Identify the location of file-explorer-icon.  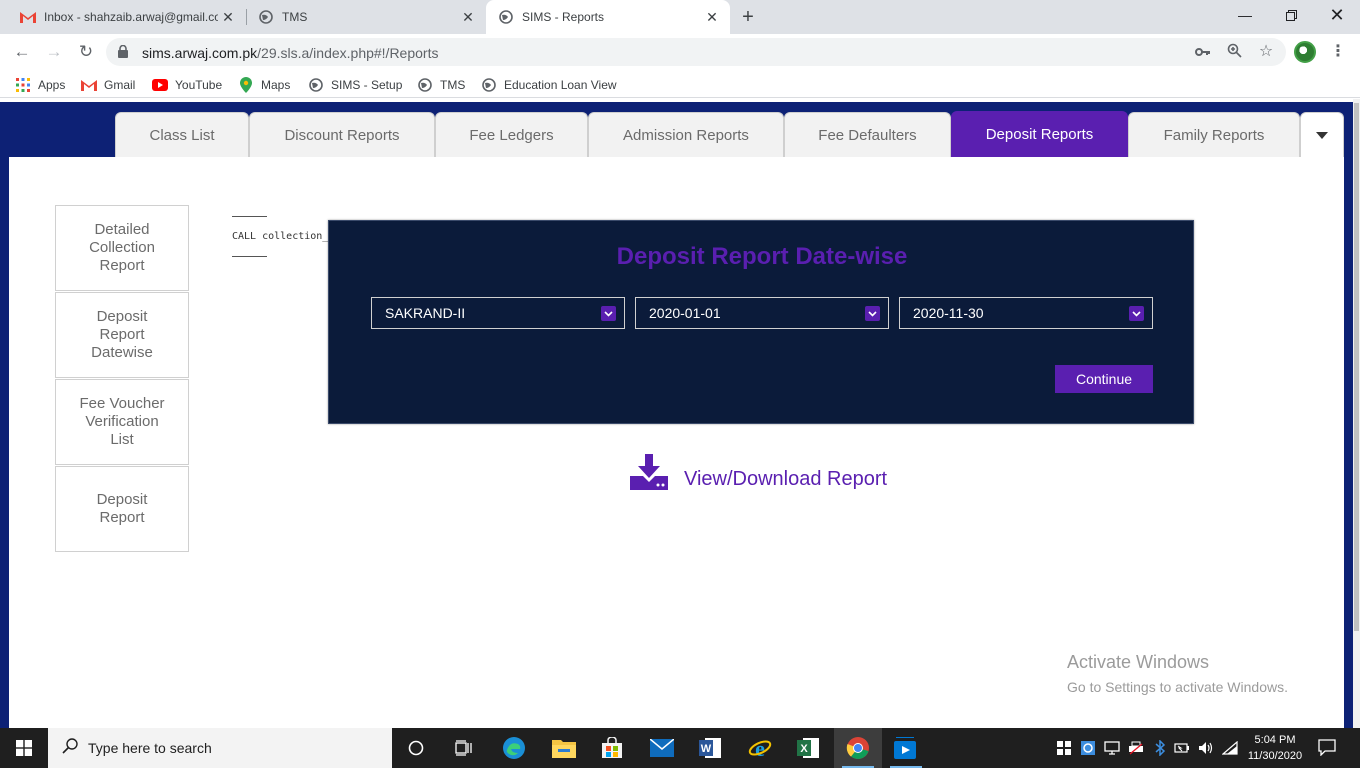
(564, 748).